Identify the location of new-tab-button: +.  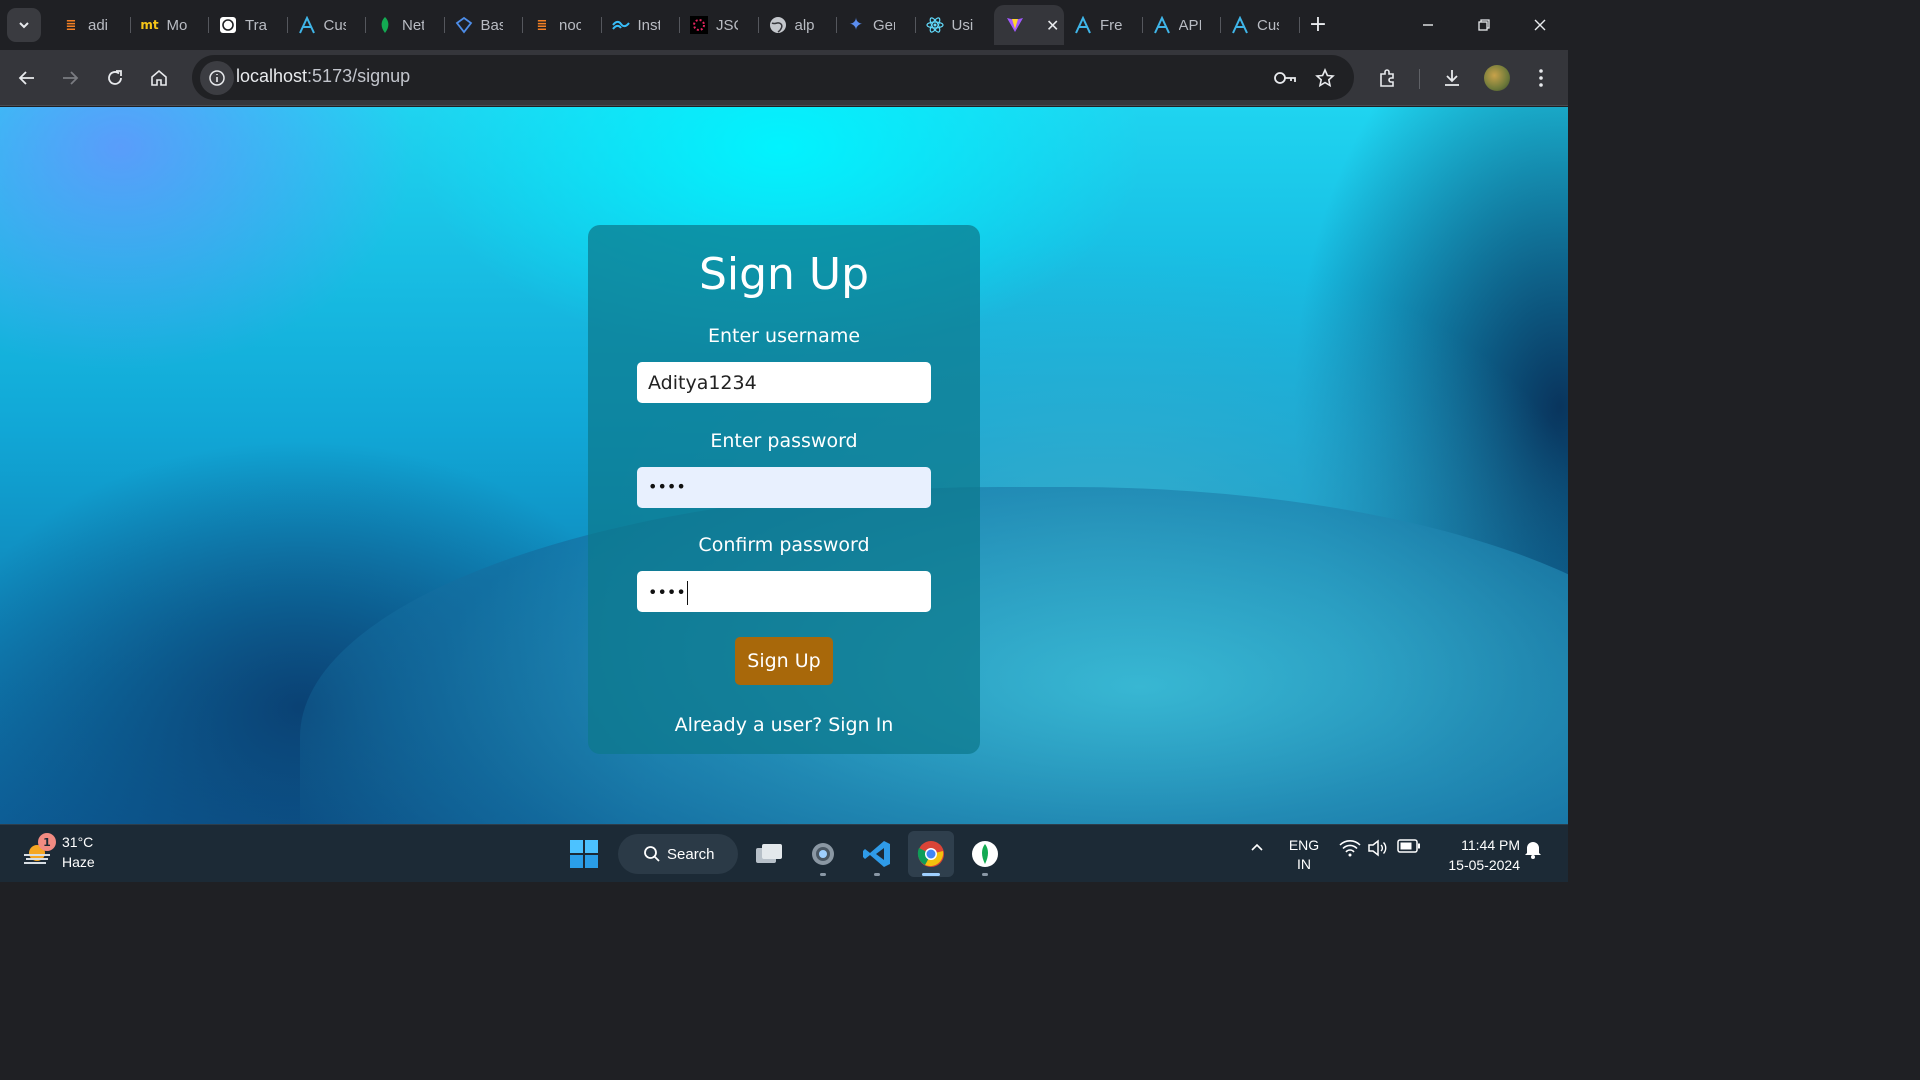
(1318, 24).